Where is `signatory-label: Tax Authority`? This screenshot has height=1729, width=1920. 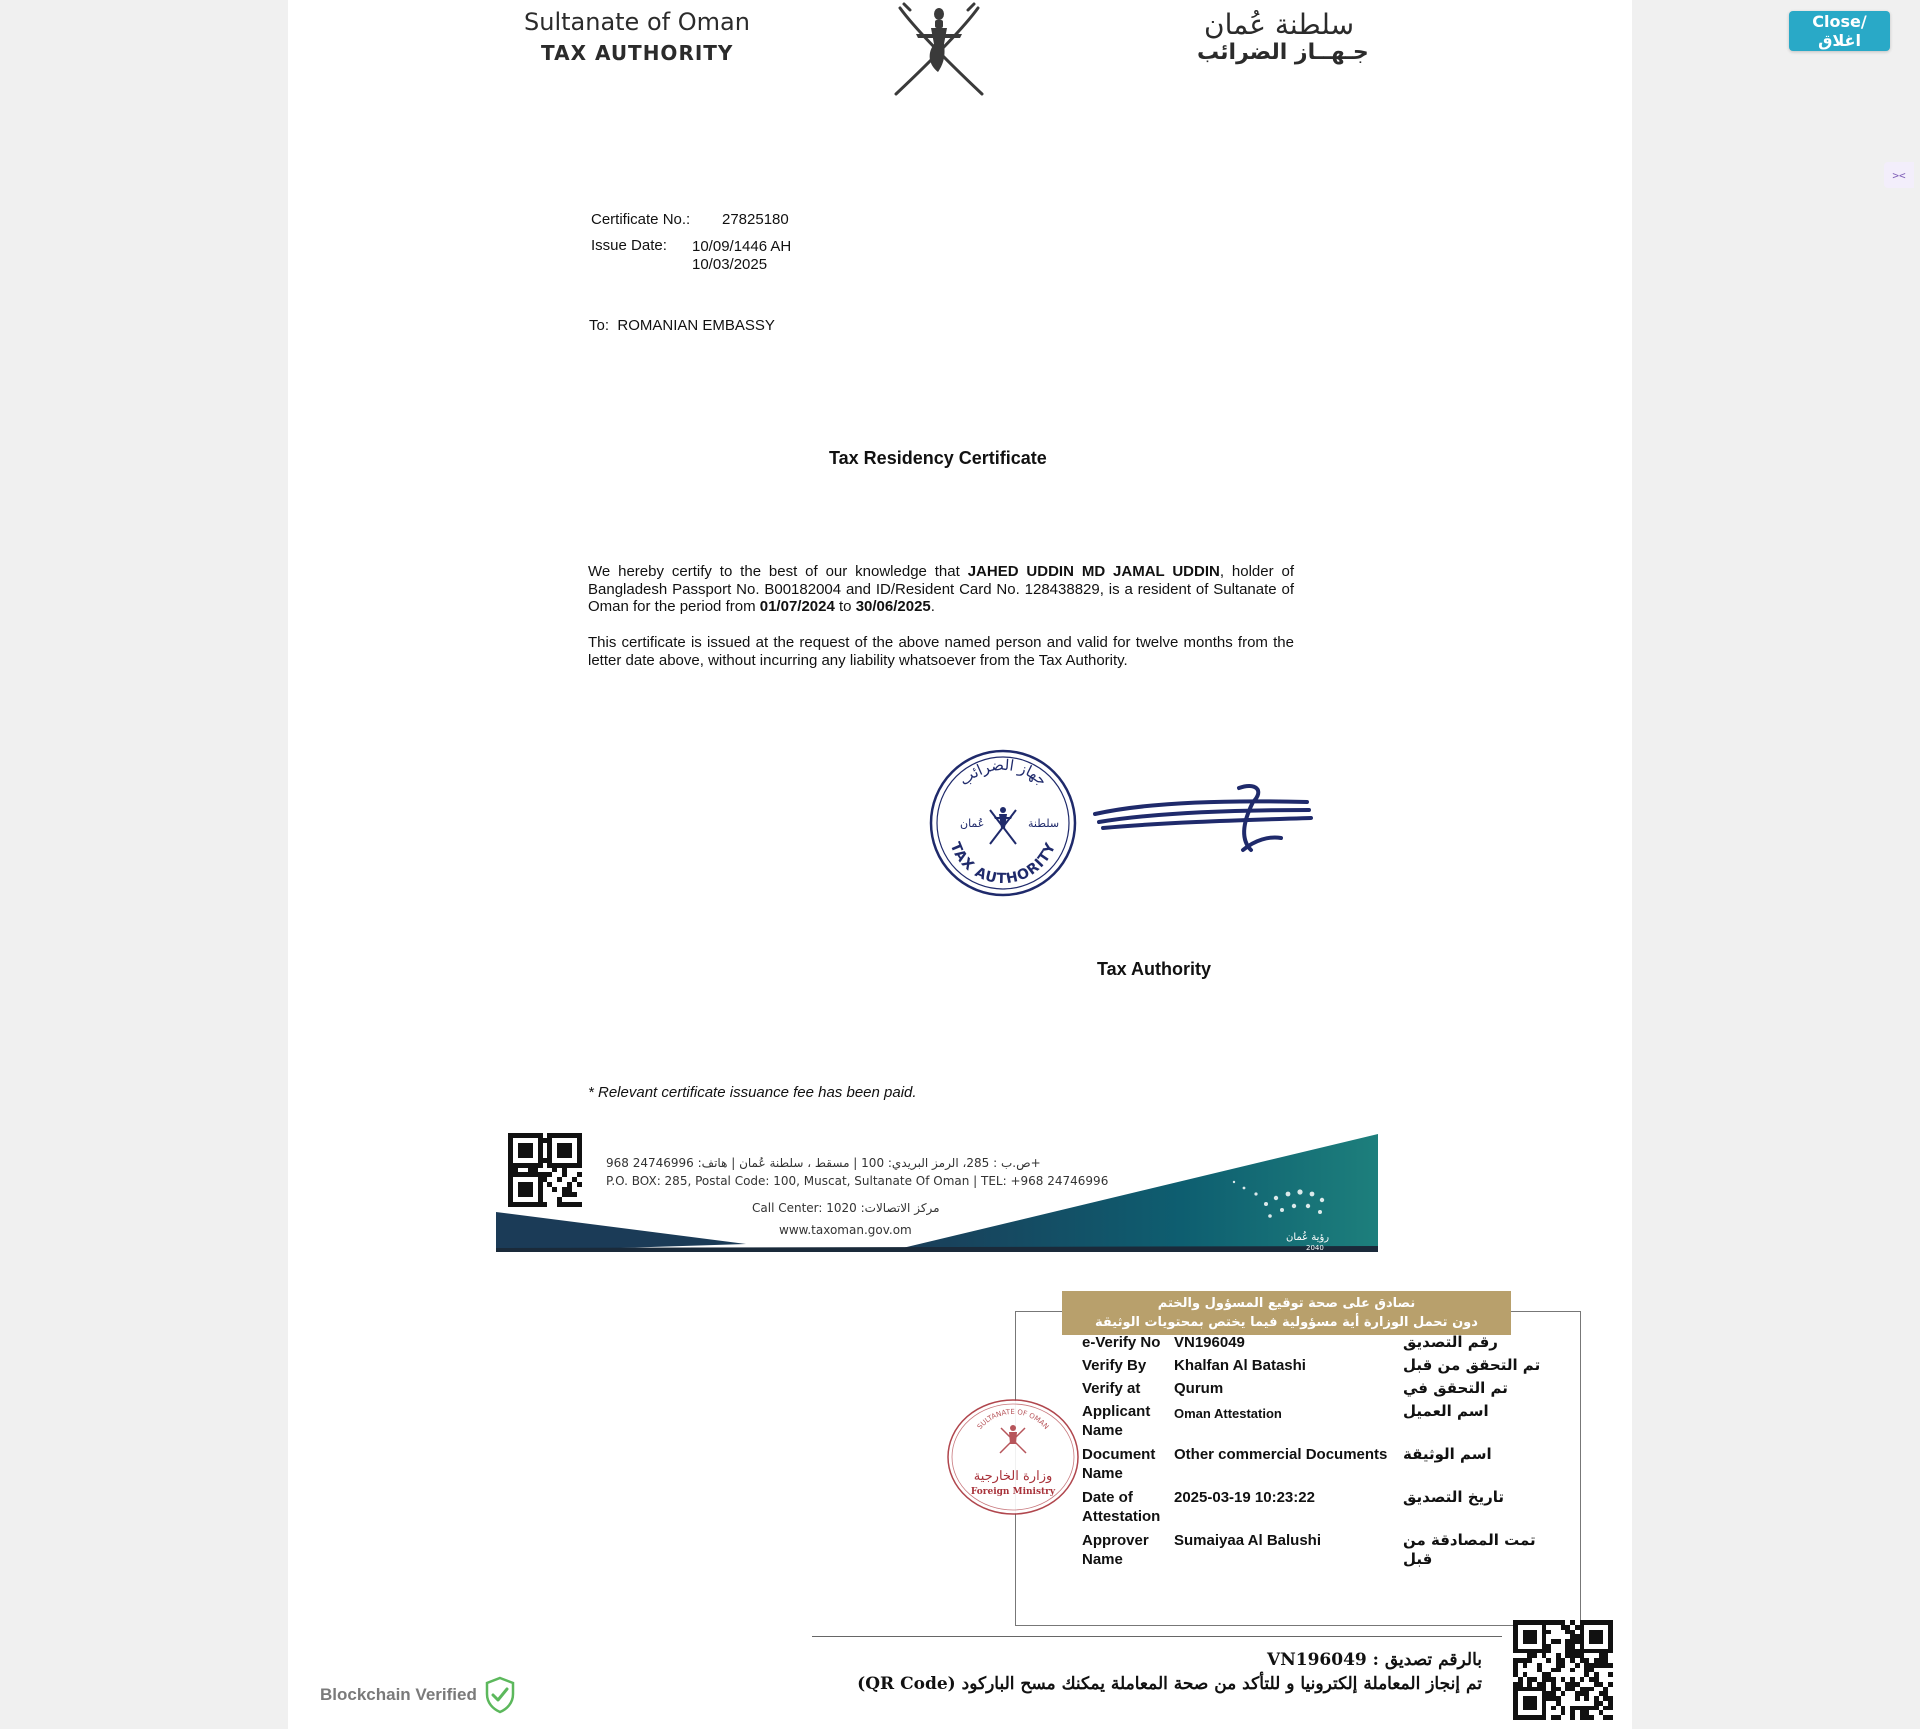 signatory-label: Tax Authority is located at coordinates (1154, 969).